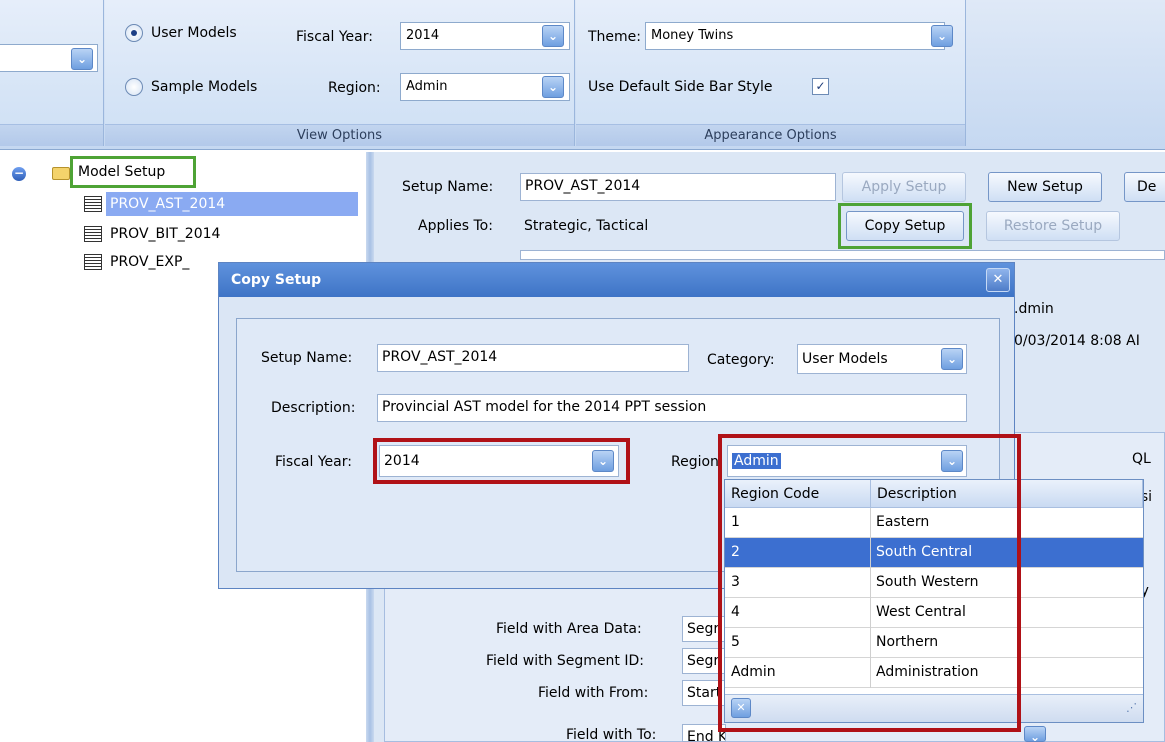  Describe the element at coordinates (1077, 341) in the screenshot. I see `modified-date-value: 0/03/2014 8:08 AI` at that location.